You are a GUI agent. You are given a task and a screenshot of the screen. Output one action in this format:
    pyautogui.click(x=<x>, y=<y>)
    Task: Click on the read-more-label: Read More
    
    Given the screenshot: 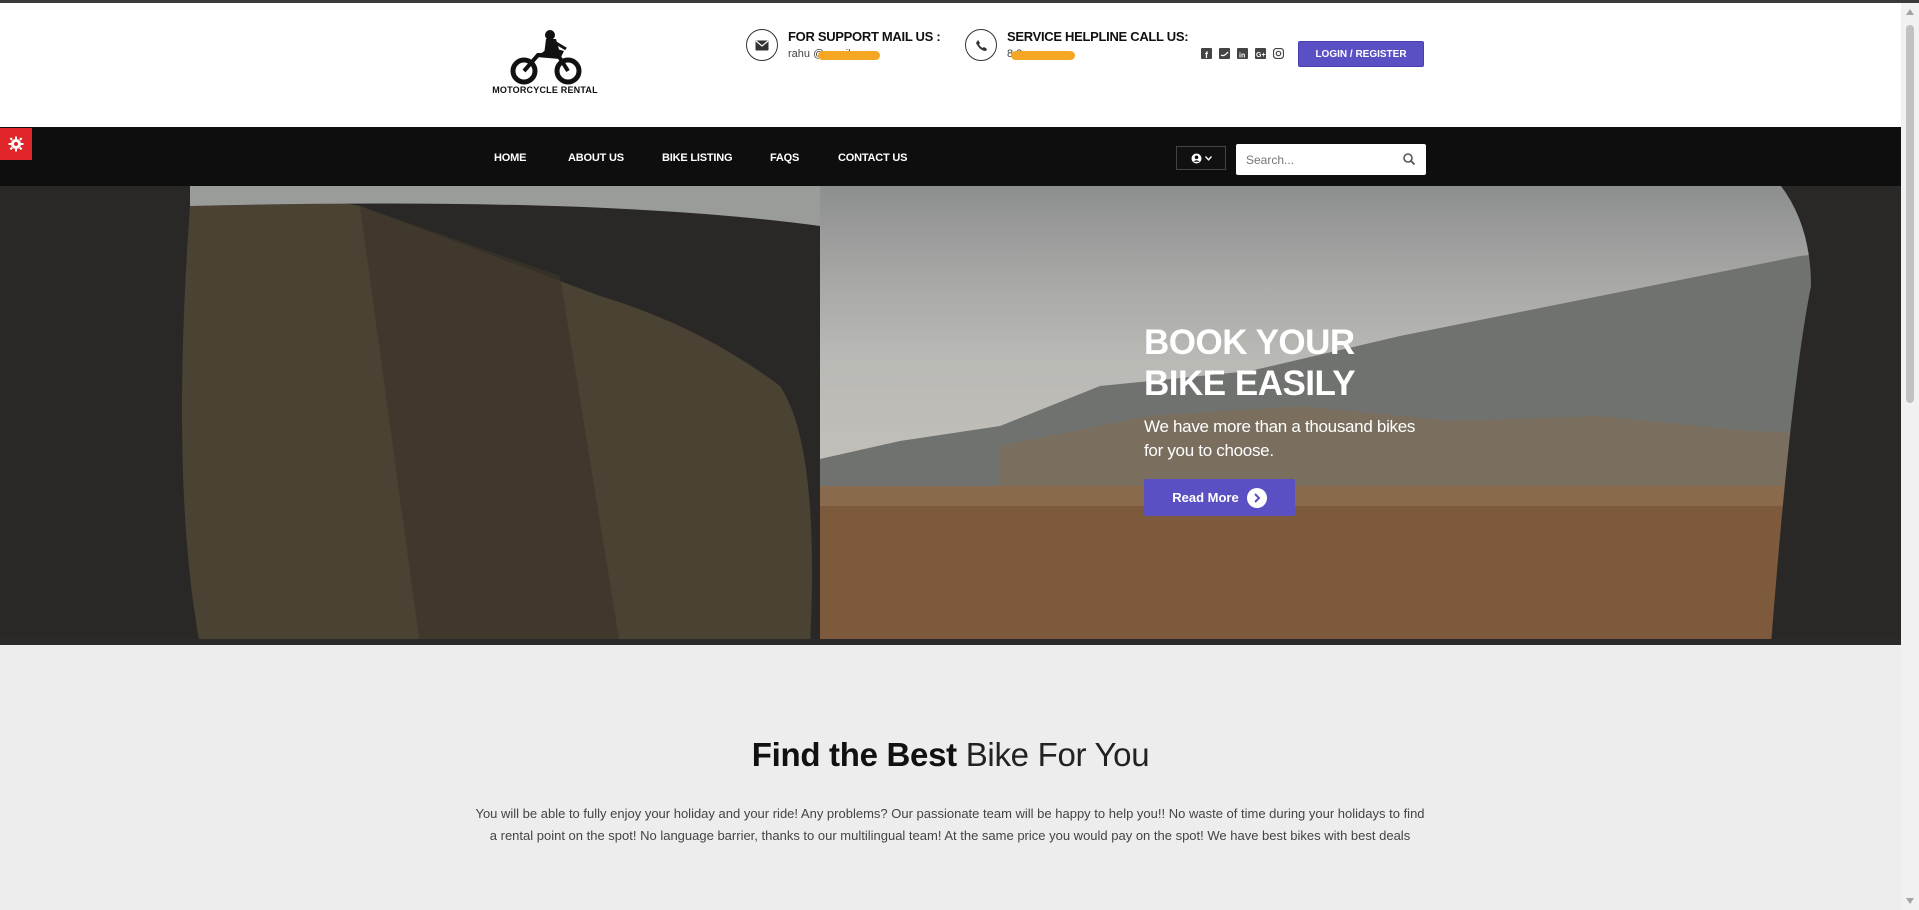 What is the action you would take?
    pyautogui.click(x=1205, y=497)
    